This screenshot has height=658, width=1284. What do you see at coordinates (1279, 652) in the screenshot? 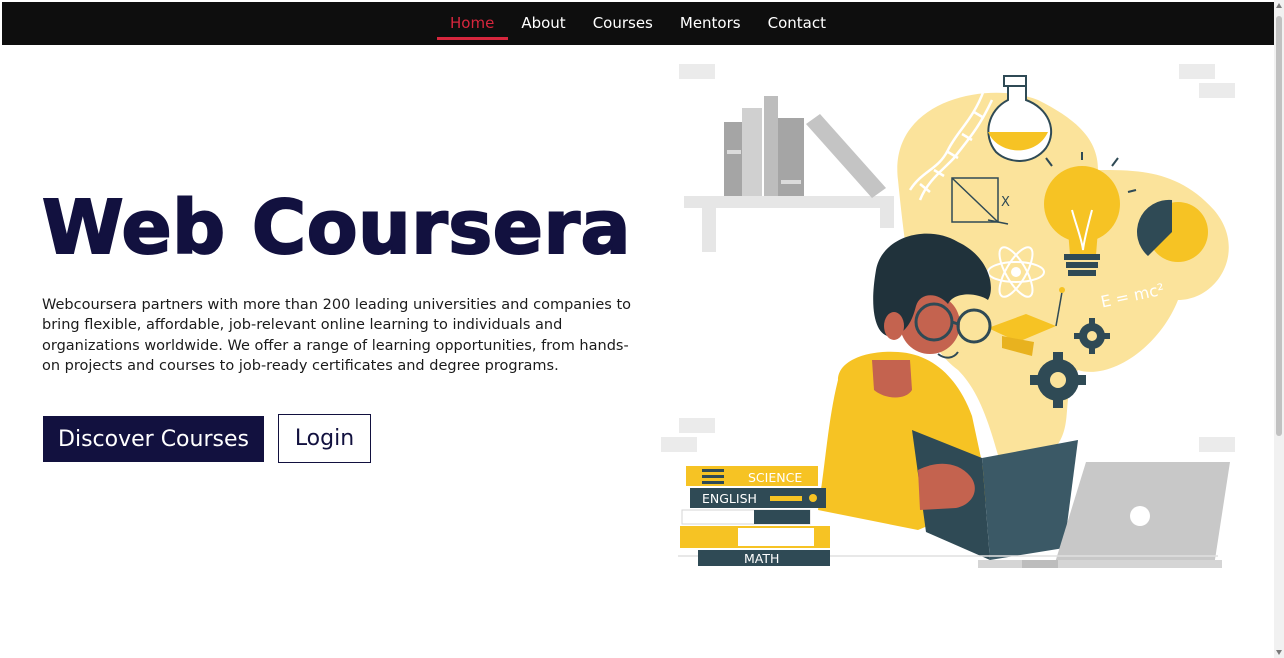
I see `scroll-down-icon` at bounding box center [1279, 652].